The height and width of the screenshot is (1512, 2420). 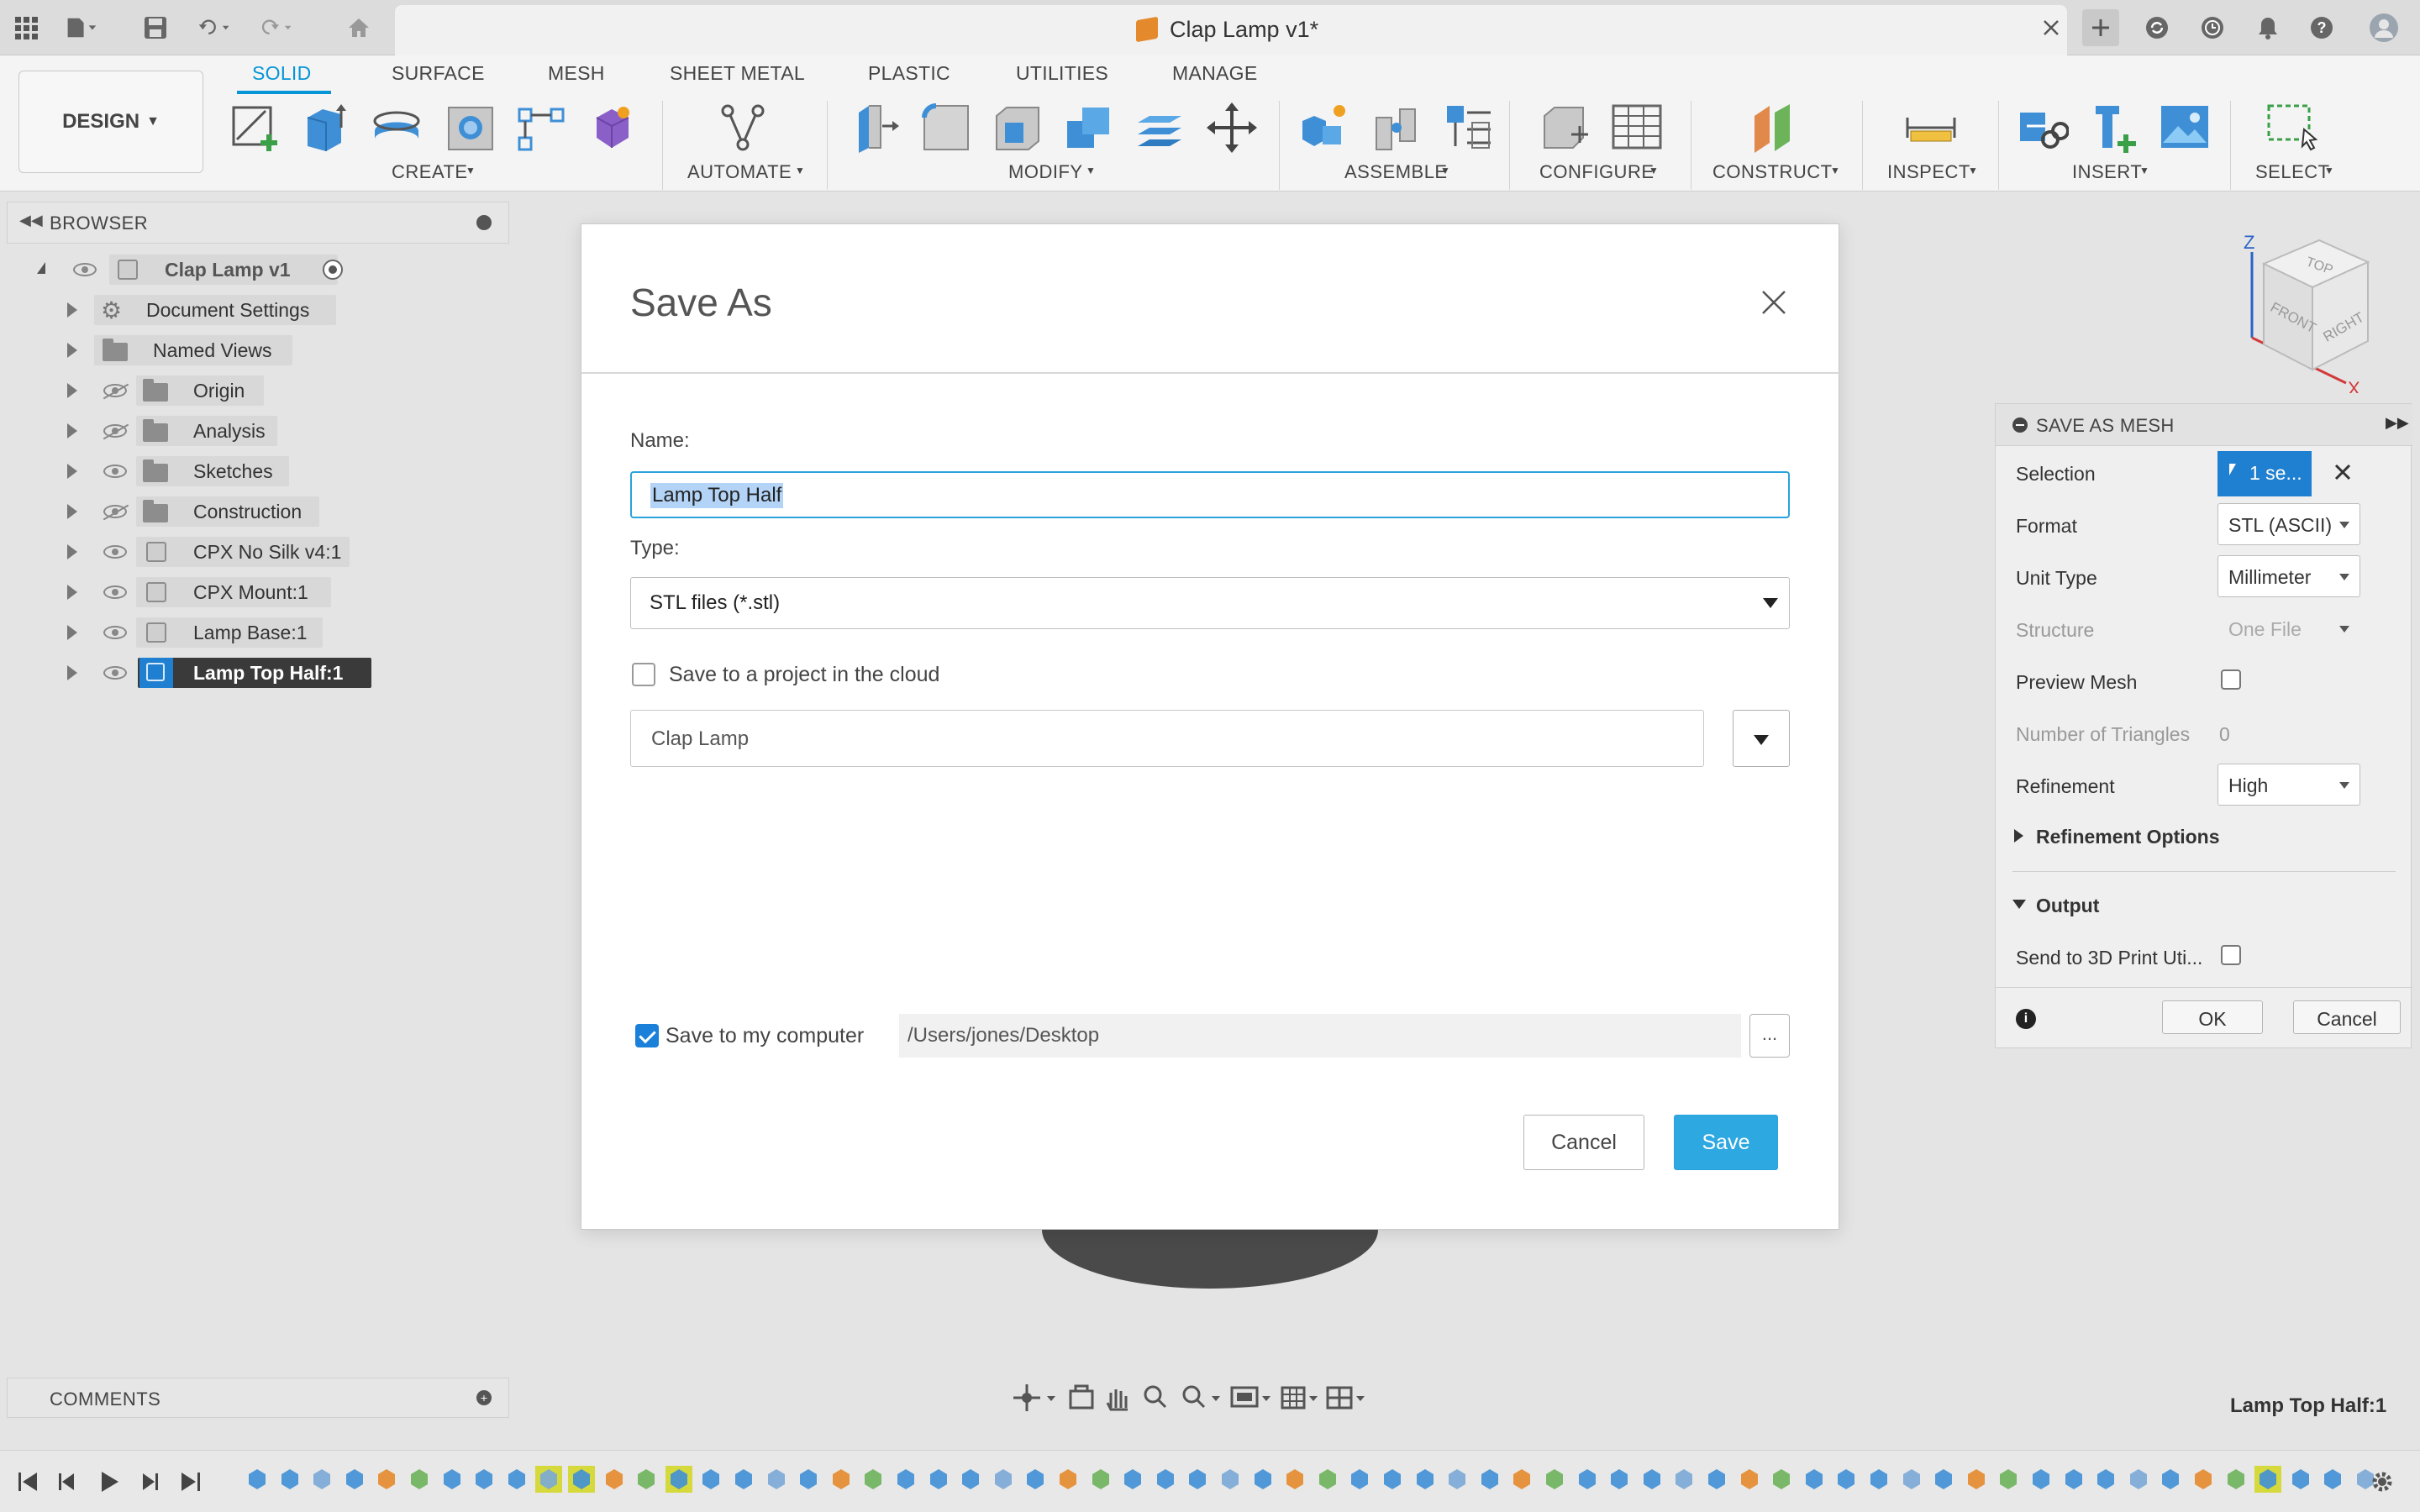 I want to click on tree-item-lamp-top-half: Lamp Top Half:1, so click(x=252, y=672).